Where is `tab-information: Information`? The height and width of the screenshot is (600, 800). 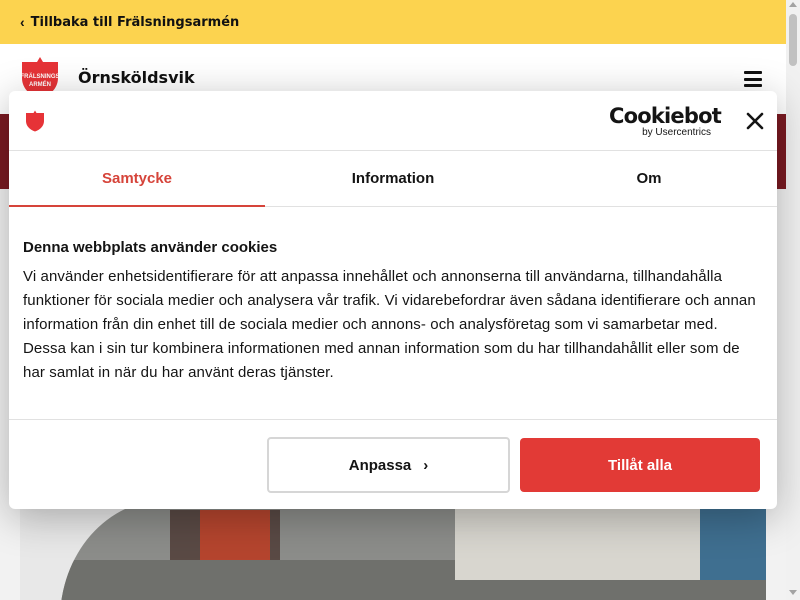 tab-information: Information is located at coordinates (393, 178).